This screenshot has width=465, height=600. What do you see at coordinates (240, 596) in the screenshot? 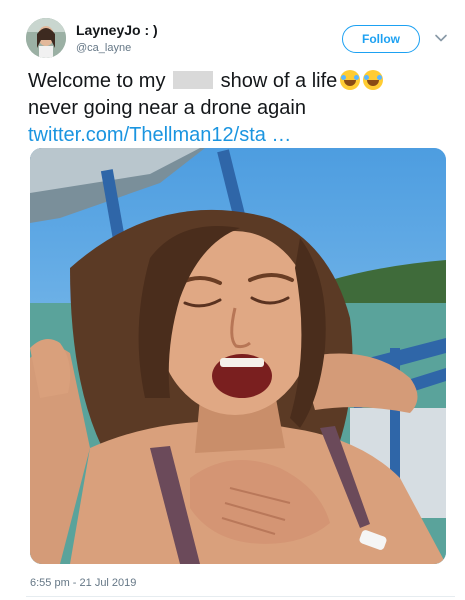
I see `divider` at bounding box center [240, 596].